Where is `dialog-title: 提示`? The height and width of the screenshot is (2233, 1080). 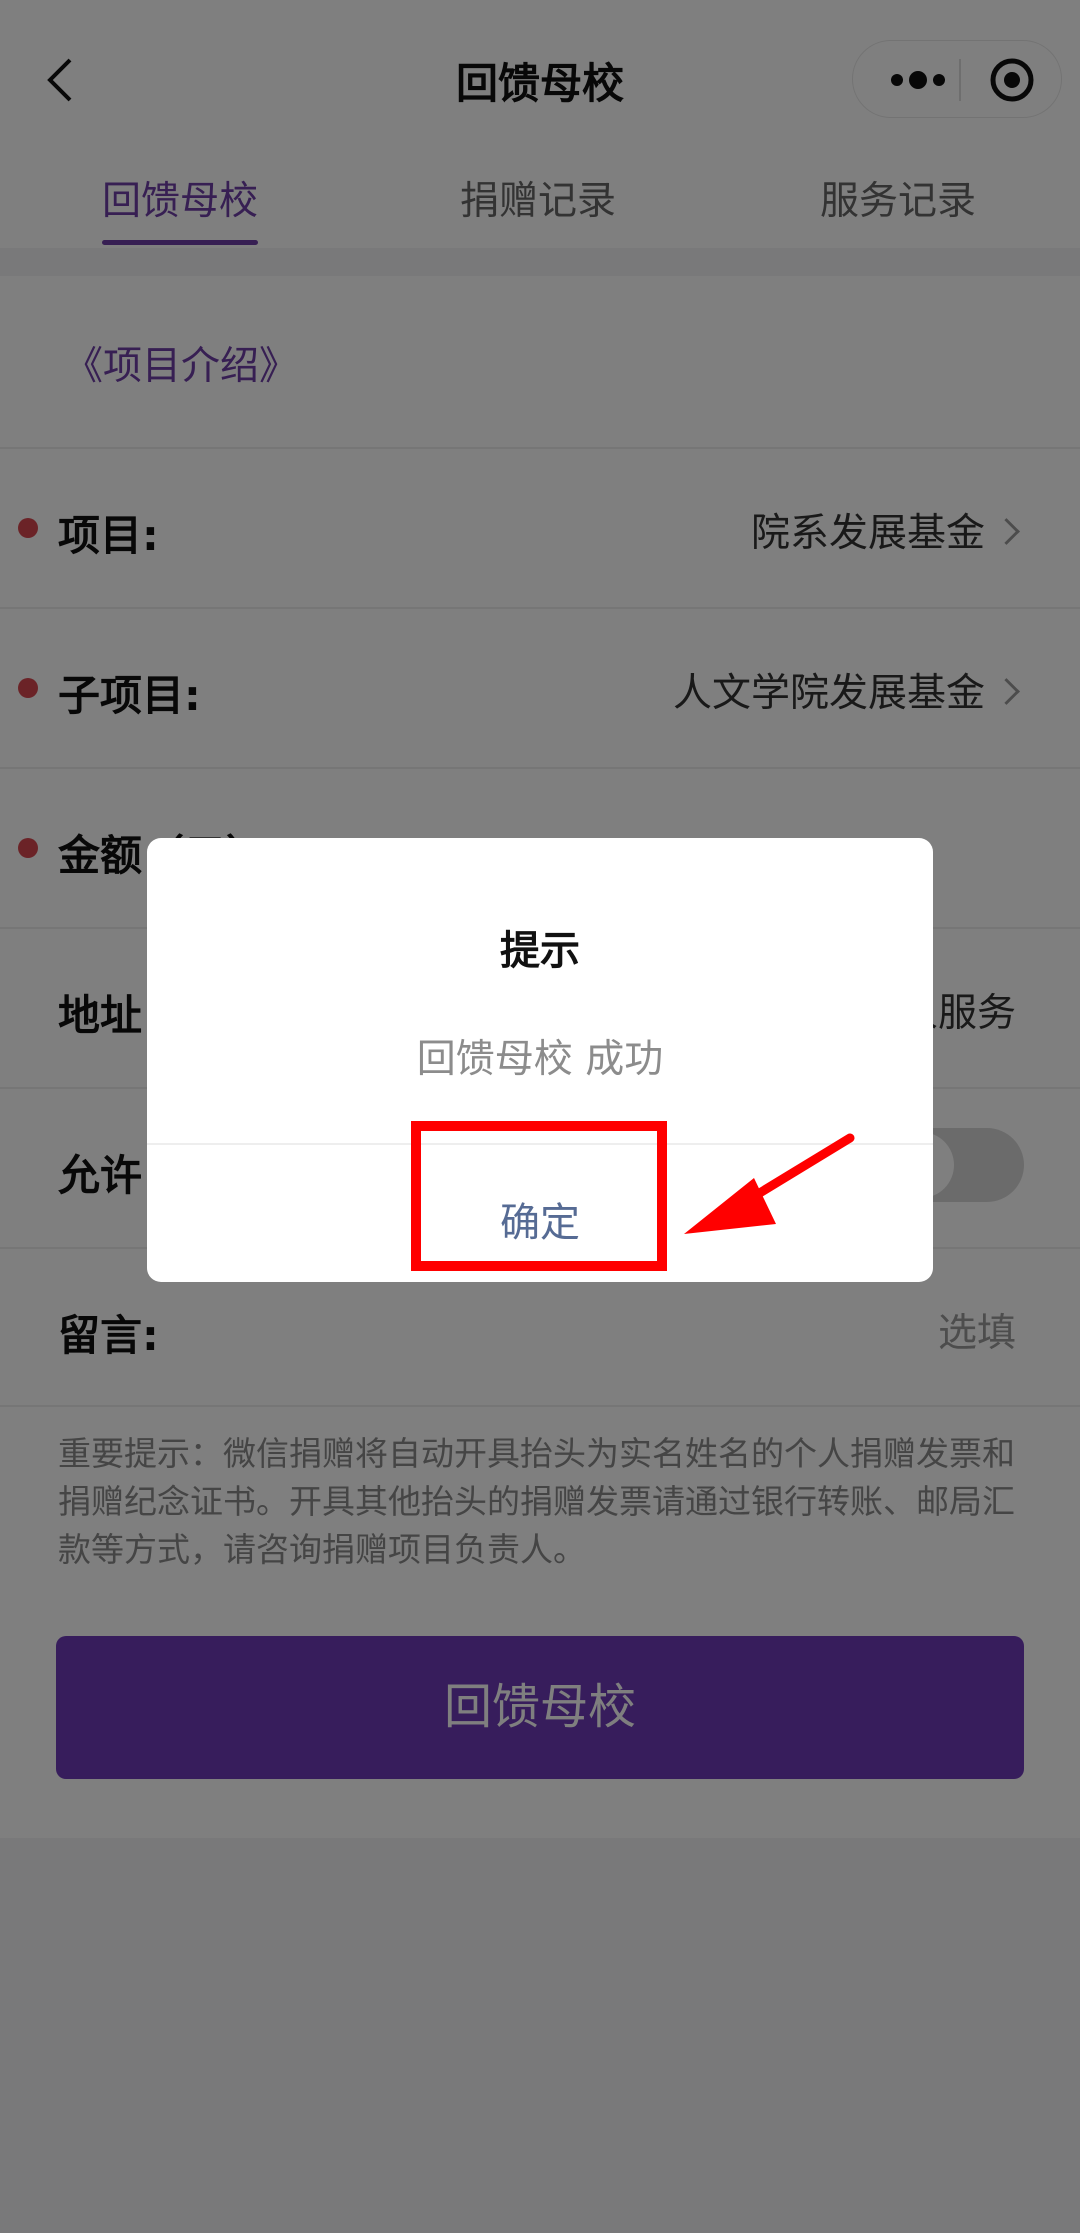
dialog-title: 提示 is located at coordinates (540, 951).